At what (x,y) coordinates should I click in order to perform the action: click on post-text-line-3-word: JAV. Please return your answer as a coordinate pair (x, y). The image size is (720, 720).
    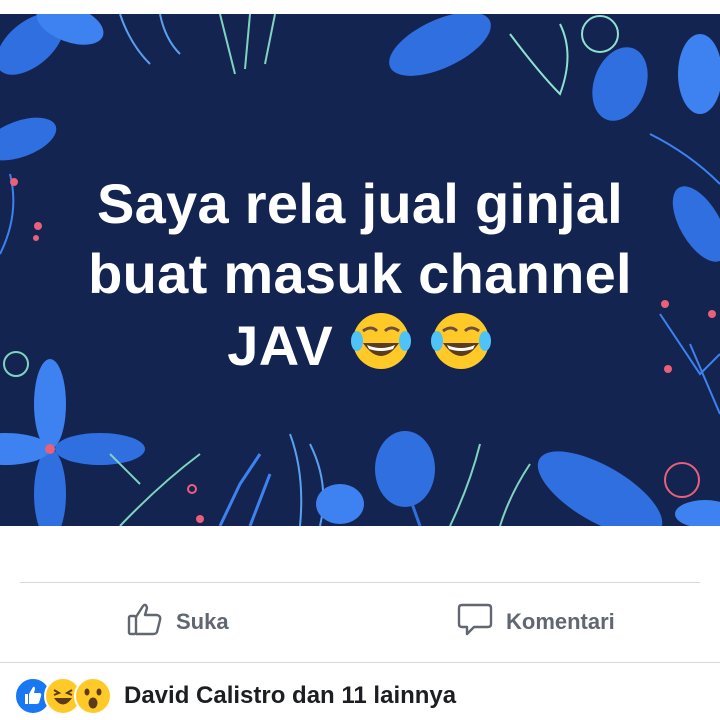
    Looking at the image, I should click on (280, 345).